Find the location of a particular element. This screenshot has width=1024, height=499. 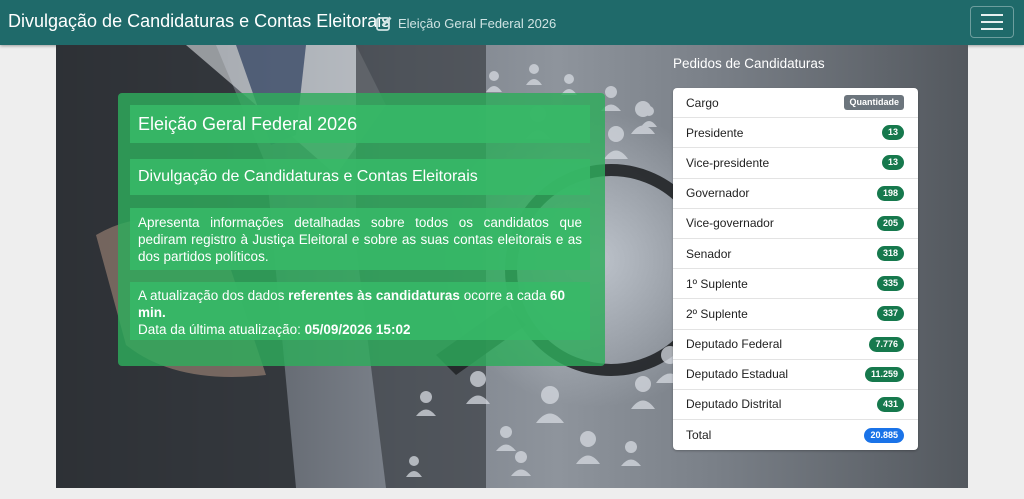

count-badge: 198 is located at coordinates (890, 193).